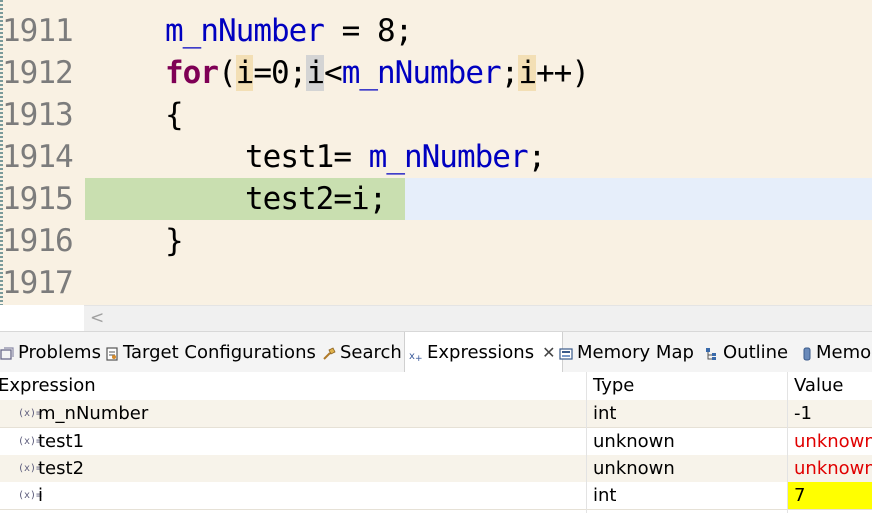  What do you see at coordinates (38, 157) in the screenshot?
I see `line-number: 1914` at bounding box center [38, 157].